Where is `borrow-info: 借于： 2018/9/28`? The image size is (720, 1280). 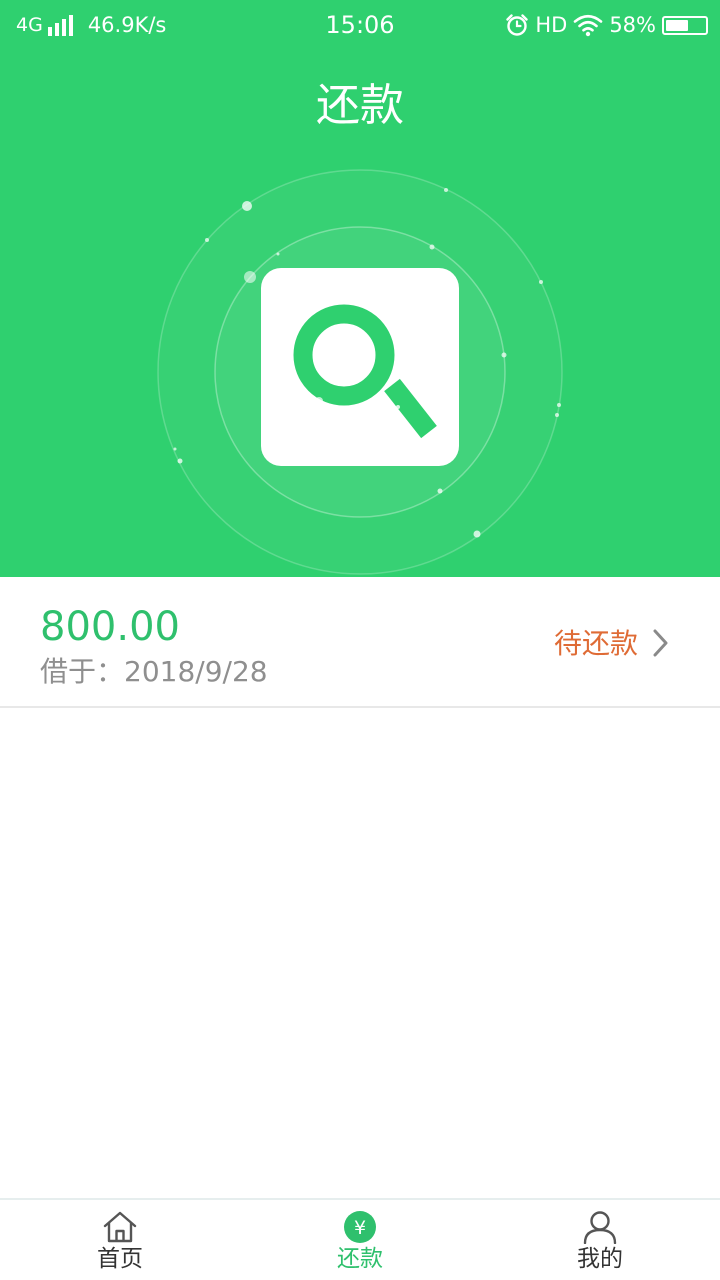 borrow-info: 借于： 2018/9/28 is located at coordinates (154, 672).